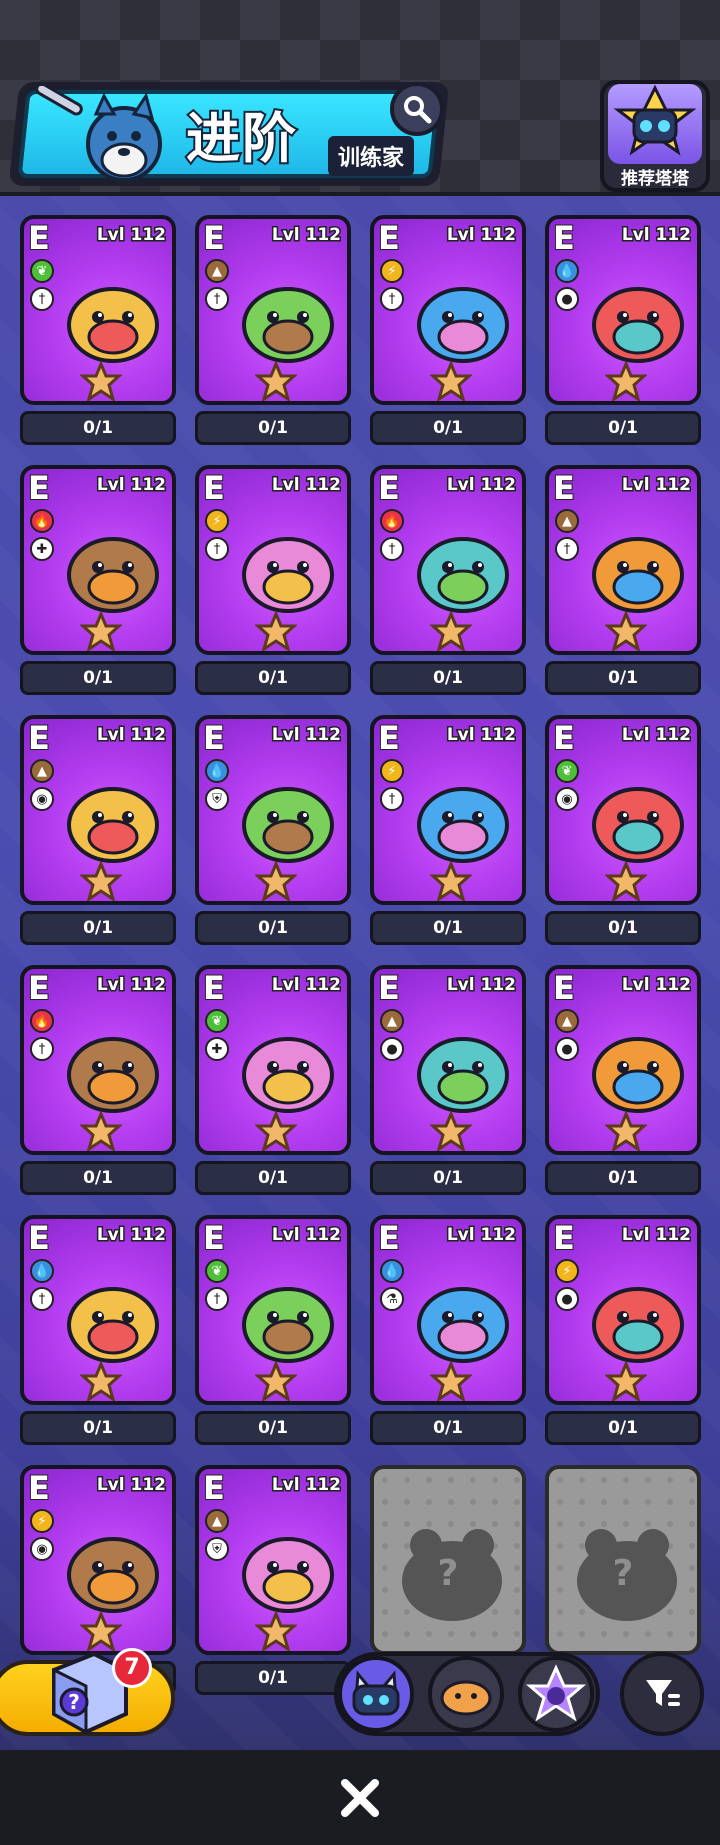 The image size is (720, 1845). What do you see at coordinates (98, 810) in the screenshot?
I see `monster-card: E Lvl 112 ▲ ◉` at bounding box center [98, 810].